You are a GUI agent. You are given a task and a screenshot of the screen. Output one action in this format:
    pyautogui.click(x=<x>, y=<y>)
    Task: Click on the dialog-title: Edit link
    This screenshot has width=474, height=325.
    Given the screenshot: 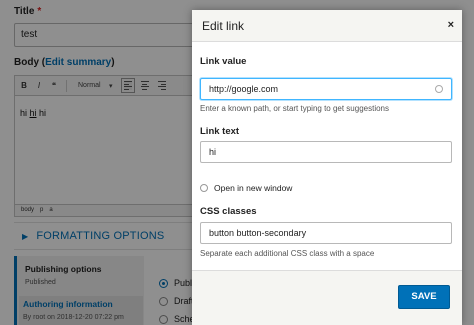 What is the action you would take?
    pyautogui.click(x=223, y=26)
    